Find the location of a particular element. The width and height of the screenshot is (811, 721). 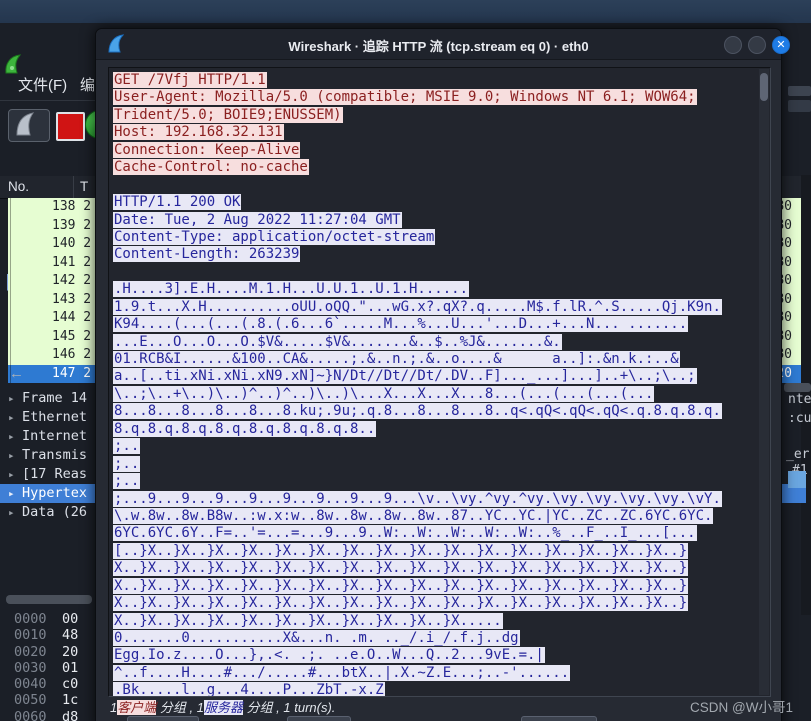

detail-right-fragment: nte is located at coordinates (799, 399).